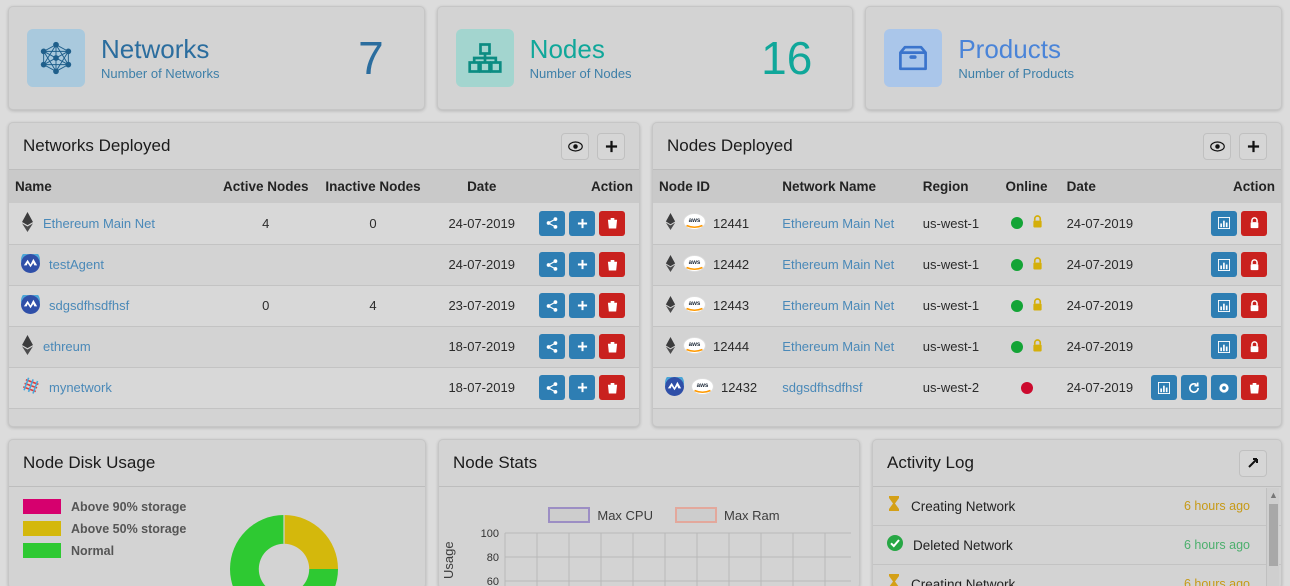  I want to click on legend-label: Max Ram, so click(752, 515).